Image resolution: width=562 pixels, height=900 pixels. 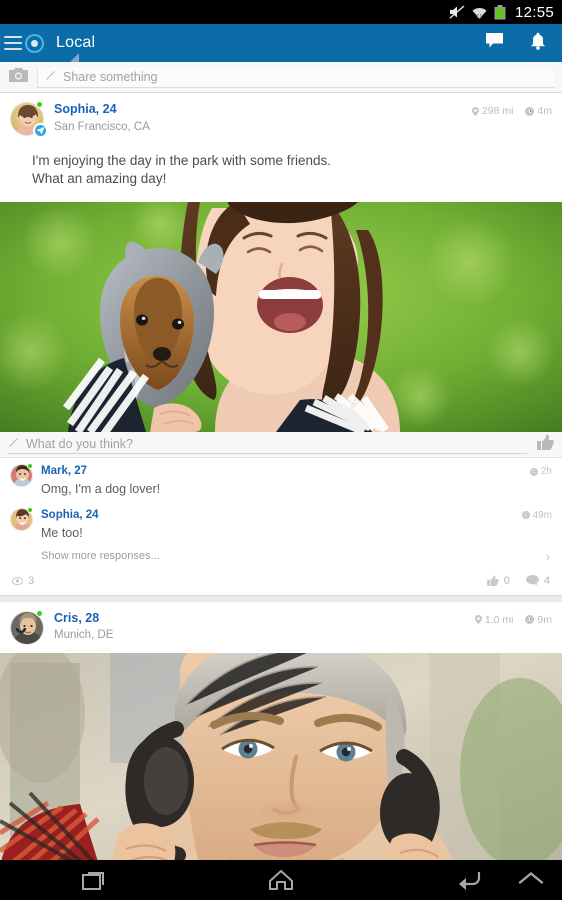 I want to click on android-nav-bar, so click(x=281, y=880).